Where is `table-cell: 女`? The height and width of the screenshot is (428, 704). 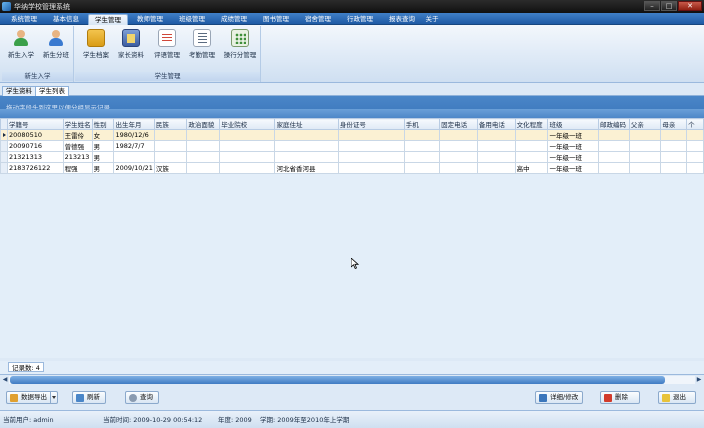 table-cell: 女 is located at coordinates (103, 135).